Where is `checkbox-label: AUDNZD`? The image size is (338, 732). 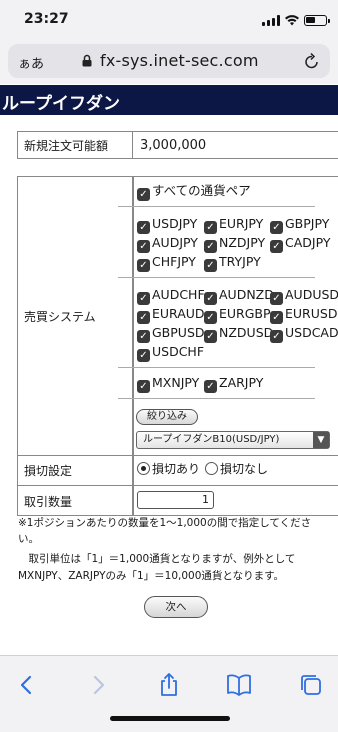 checkbox-label: AUDNZD is located at coordinates (246, 294).